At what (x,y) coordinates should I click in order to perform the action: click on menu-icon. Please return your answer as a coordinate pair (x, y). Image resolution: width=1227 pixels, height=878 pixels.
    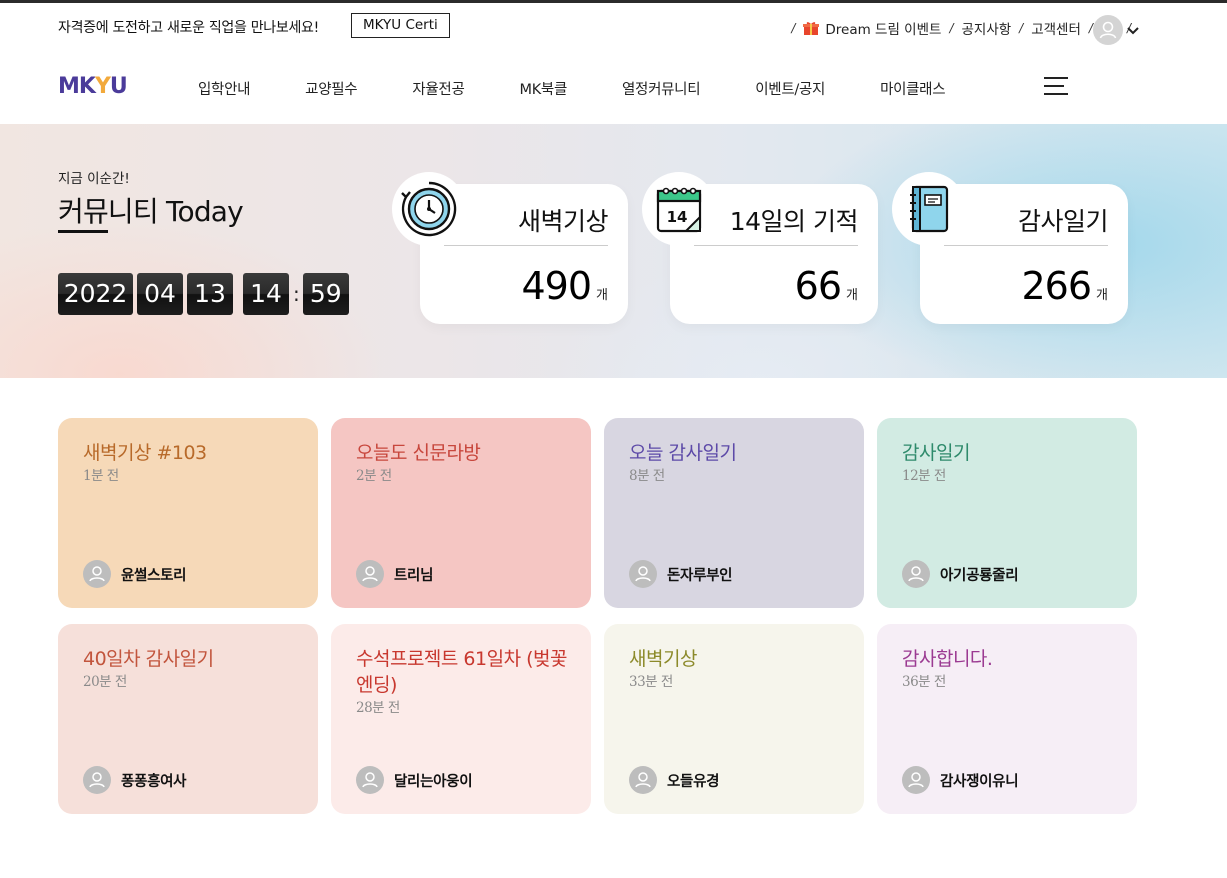
    Looking at the image, I should click on (1056, 86).